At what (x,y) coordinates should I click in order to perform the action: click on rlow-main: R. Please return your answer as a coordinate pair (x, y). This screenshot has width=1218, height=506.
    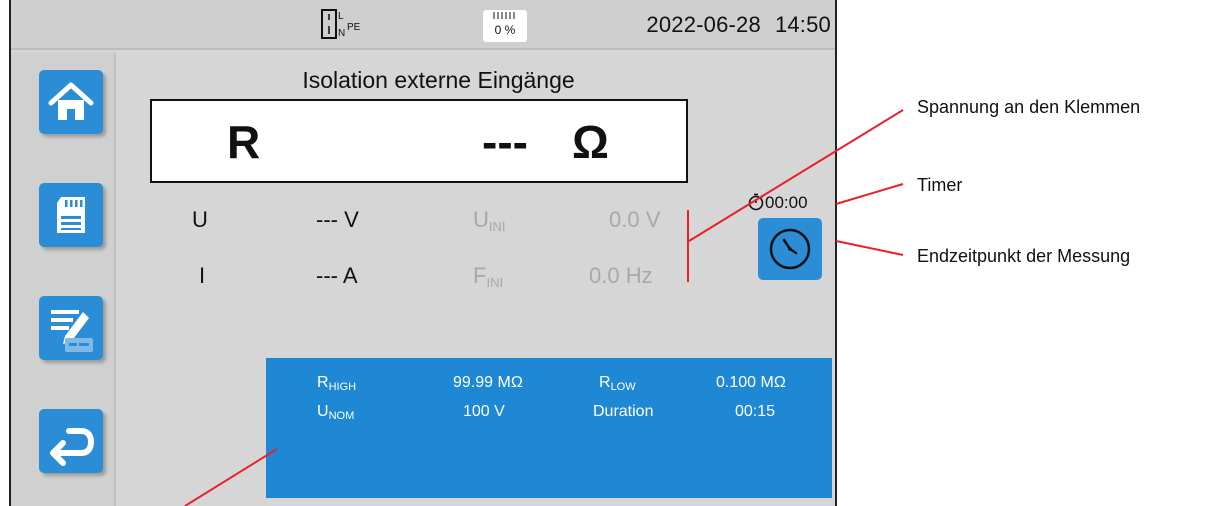
    Looking at the image, I should click on (605, 382).